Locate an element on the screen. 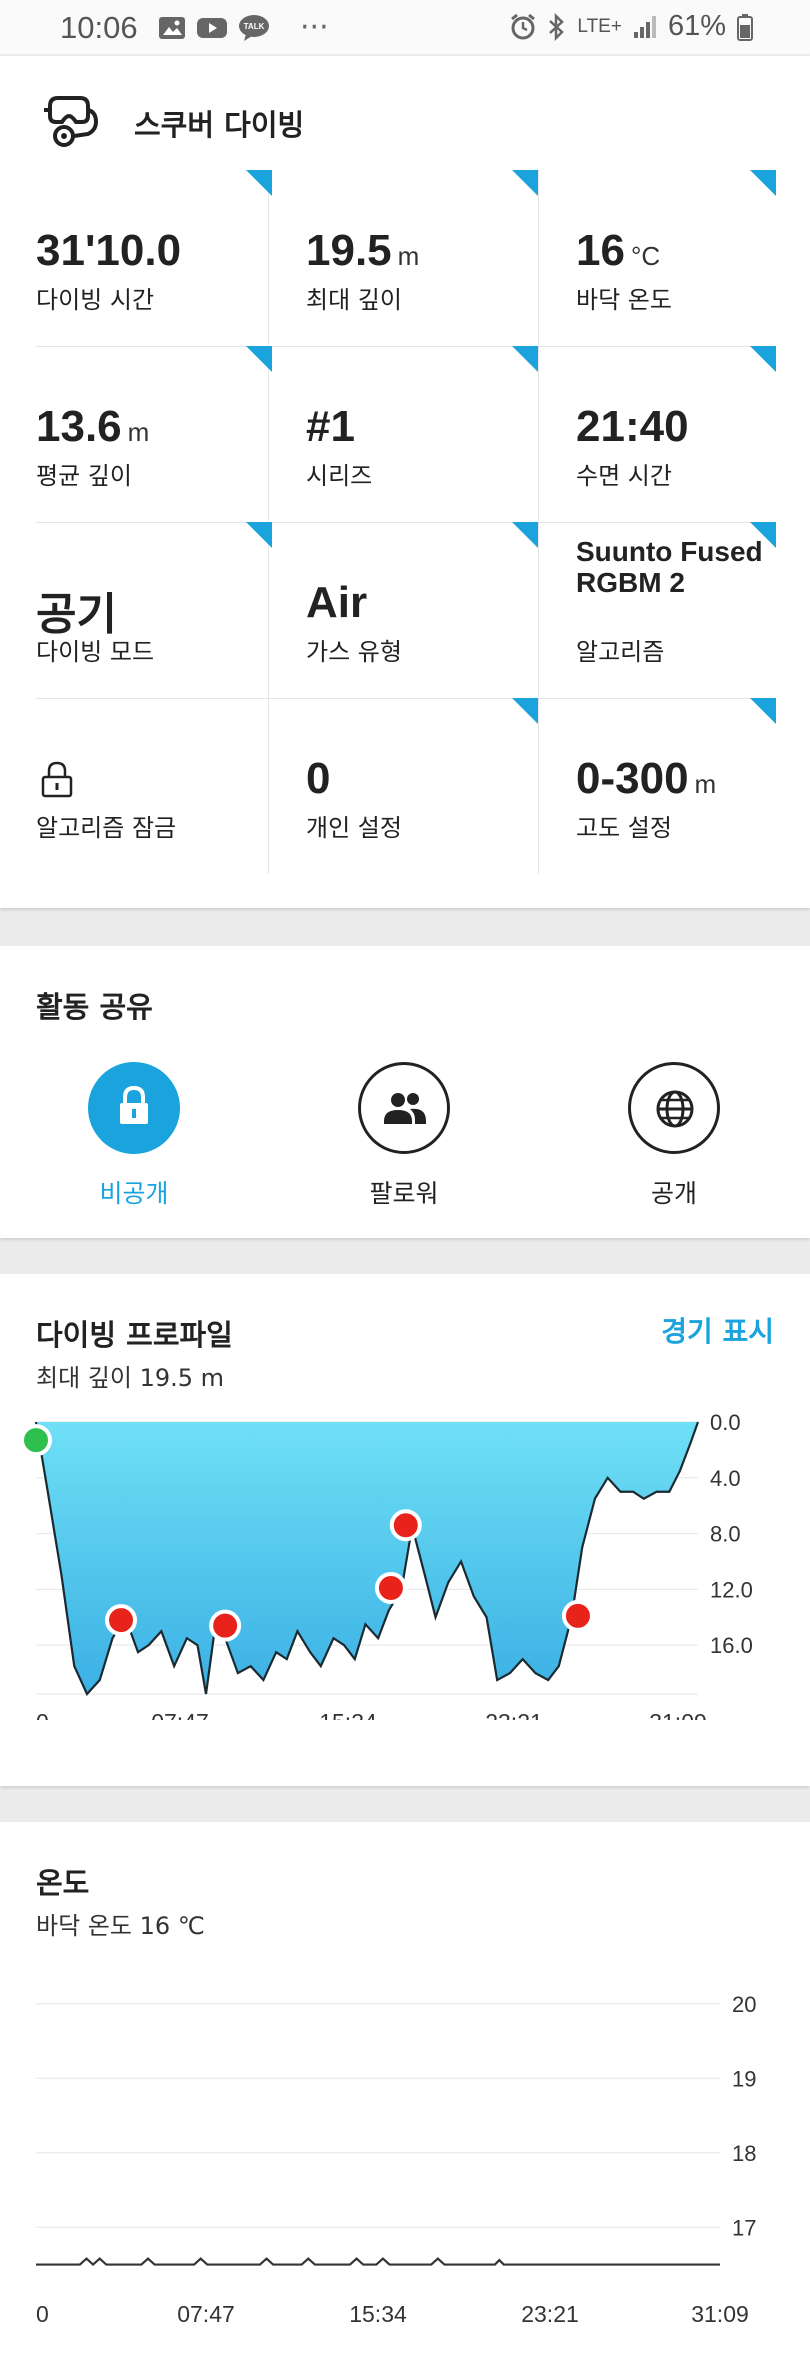  share-option-label: 공개 is located at coordinates (673, 1193).